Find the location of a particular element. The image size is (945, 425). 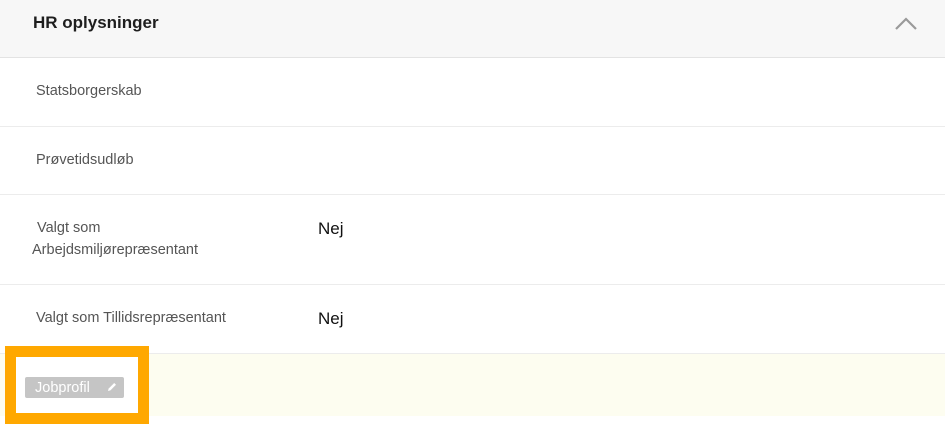

jobprofile-tag: Jobprofil is located at coordinates (74, 387).